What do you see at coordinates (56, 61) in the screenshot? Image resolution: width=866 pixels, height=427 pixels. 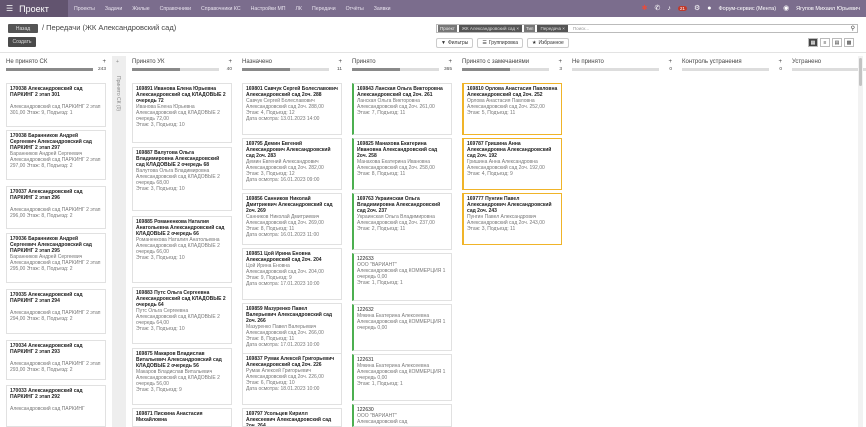 I see `column-header: Не принято СК +` at bounding box center [56, 61].